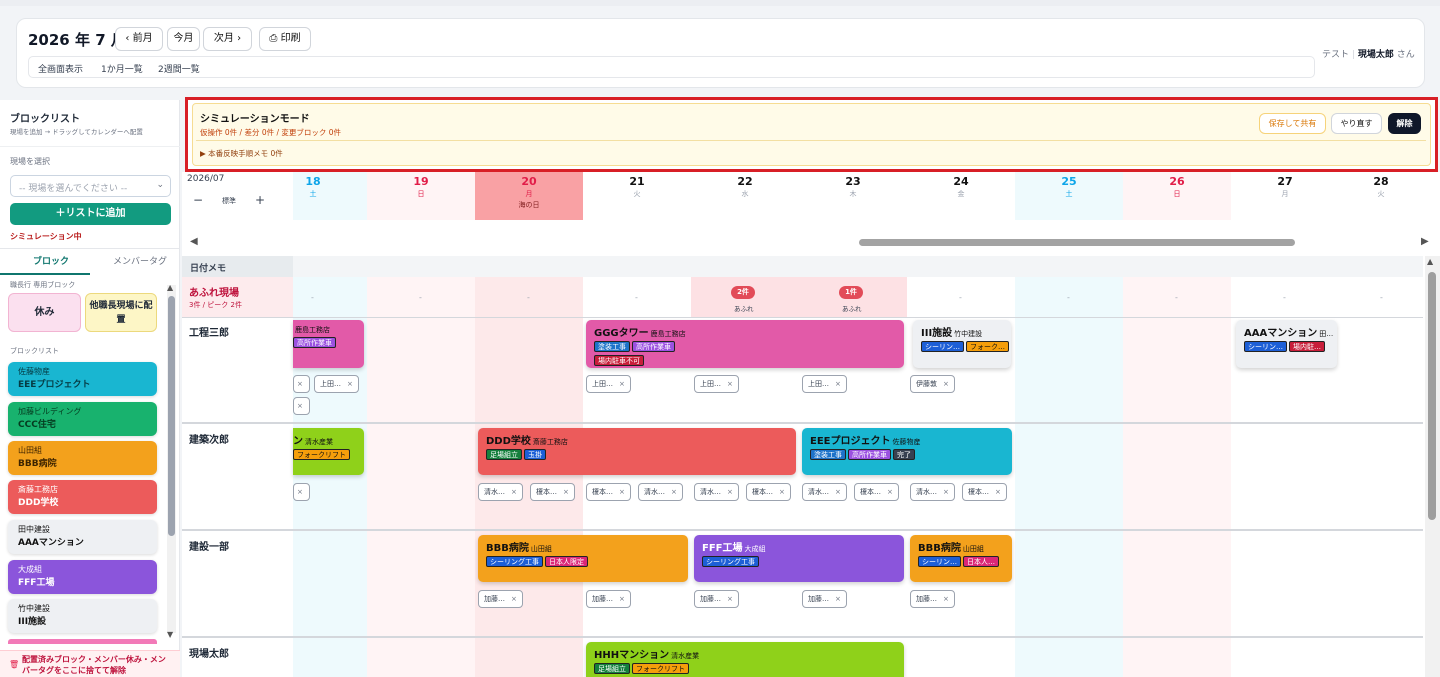  What do you see at coordinates (45, 119) in the screenshot?
I see `sidebar-title: ブロックリスト` at bounding box center [45, 119].